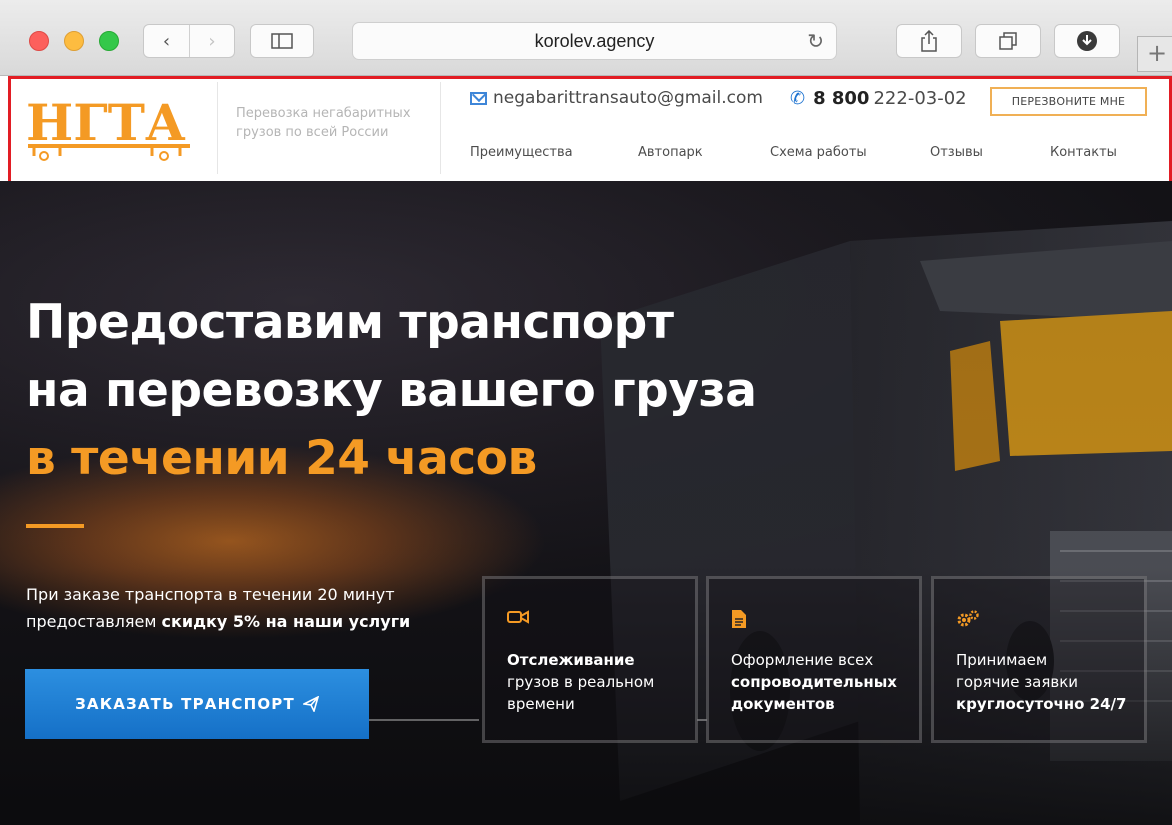 This screenshot has height=825, width=1172. I want to click on history-nav: ‹ ›, so click(189, 41).